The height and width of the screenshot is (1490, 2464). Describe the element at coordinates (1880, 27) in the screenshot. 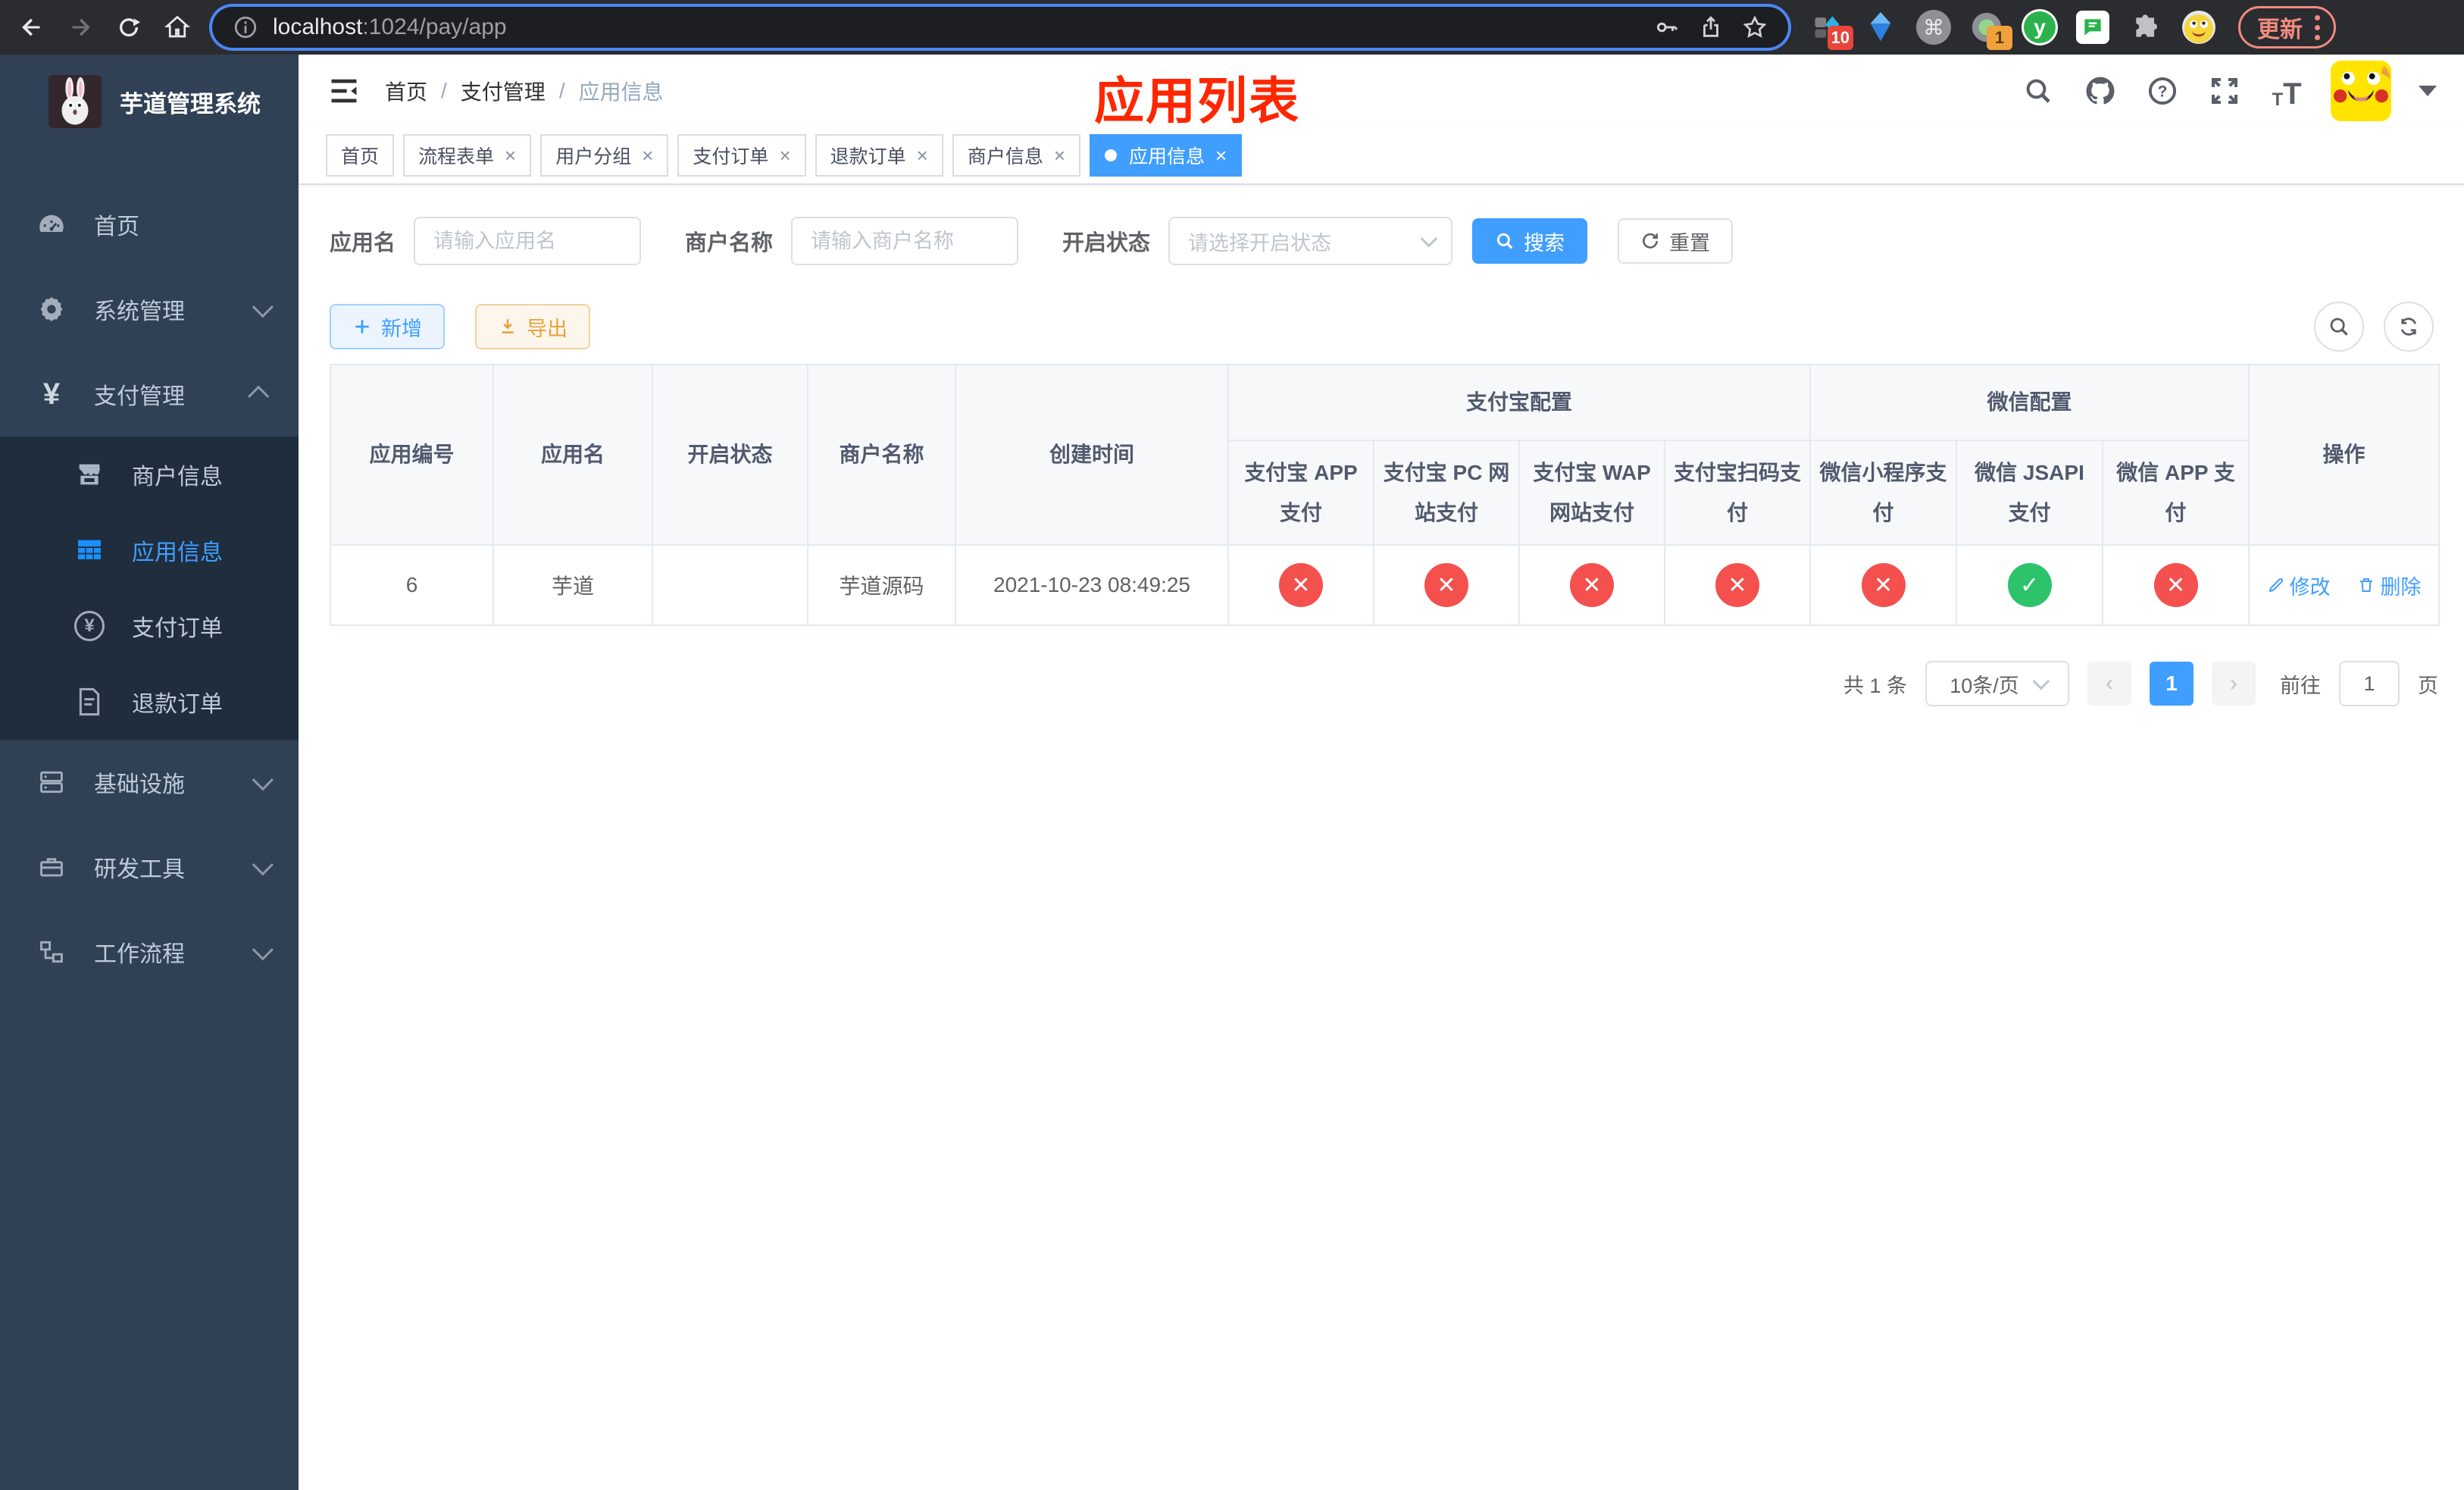

I see `extension-gem-icon` at that location.